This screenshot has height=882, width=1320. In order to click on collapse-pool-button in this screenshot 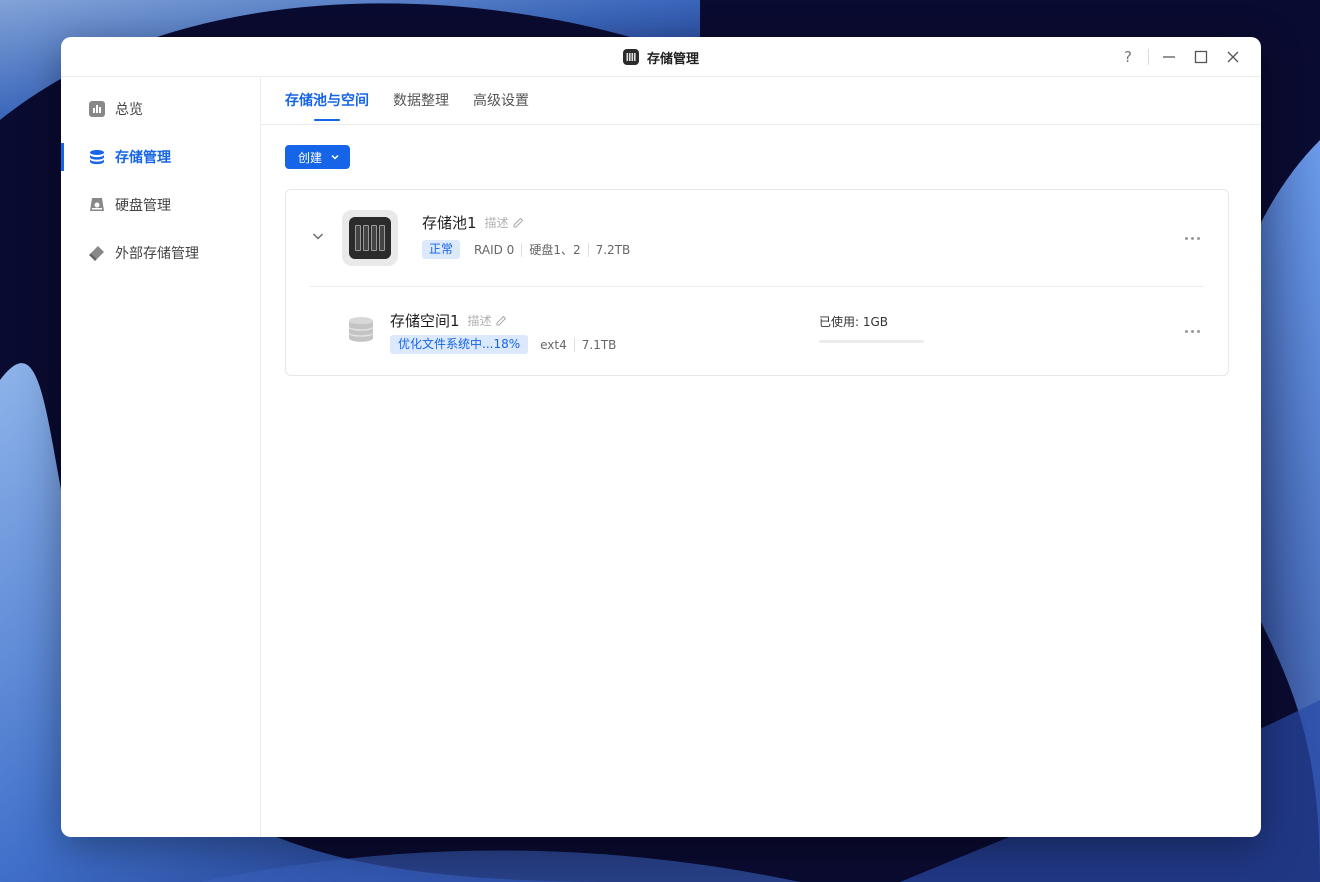, I will do `click(318, 236)`.